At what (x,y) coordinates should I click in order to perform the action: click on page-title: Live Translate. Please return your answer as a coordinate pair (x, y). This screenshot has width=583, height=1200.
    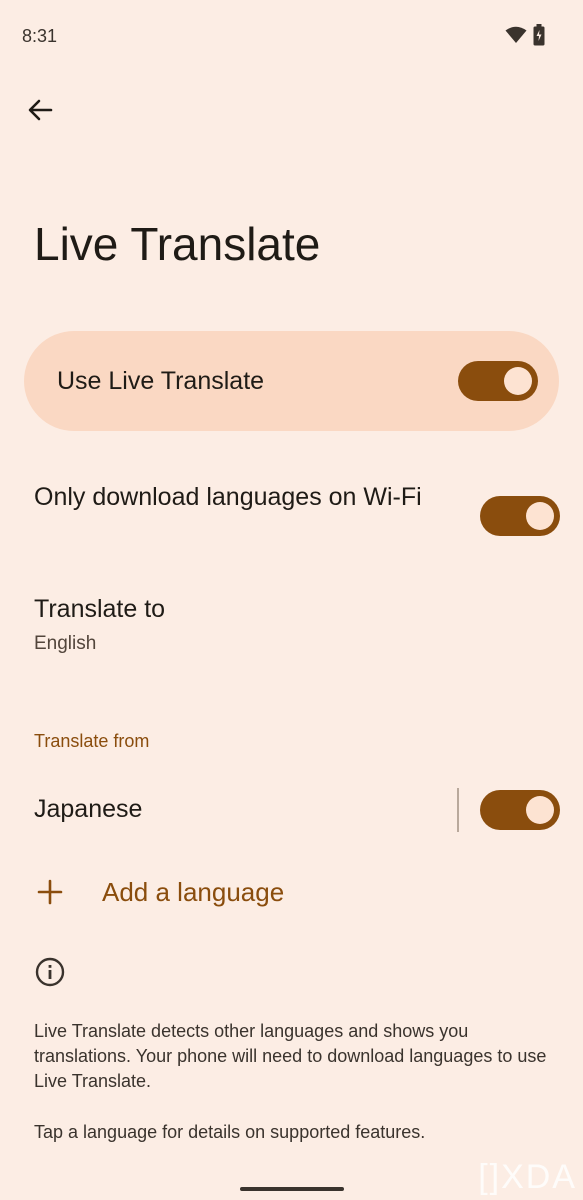
    Looking at the image, I should click on (177, 244).